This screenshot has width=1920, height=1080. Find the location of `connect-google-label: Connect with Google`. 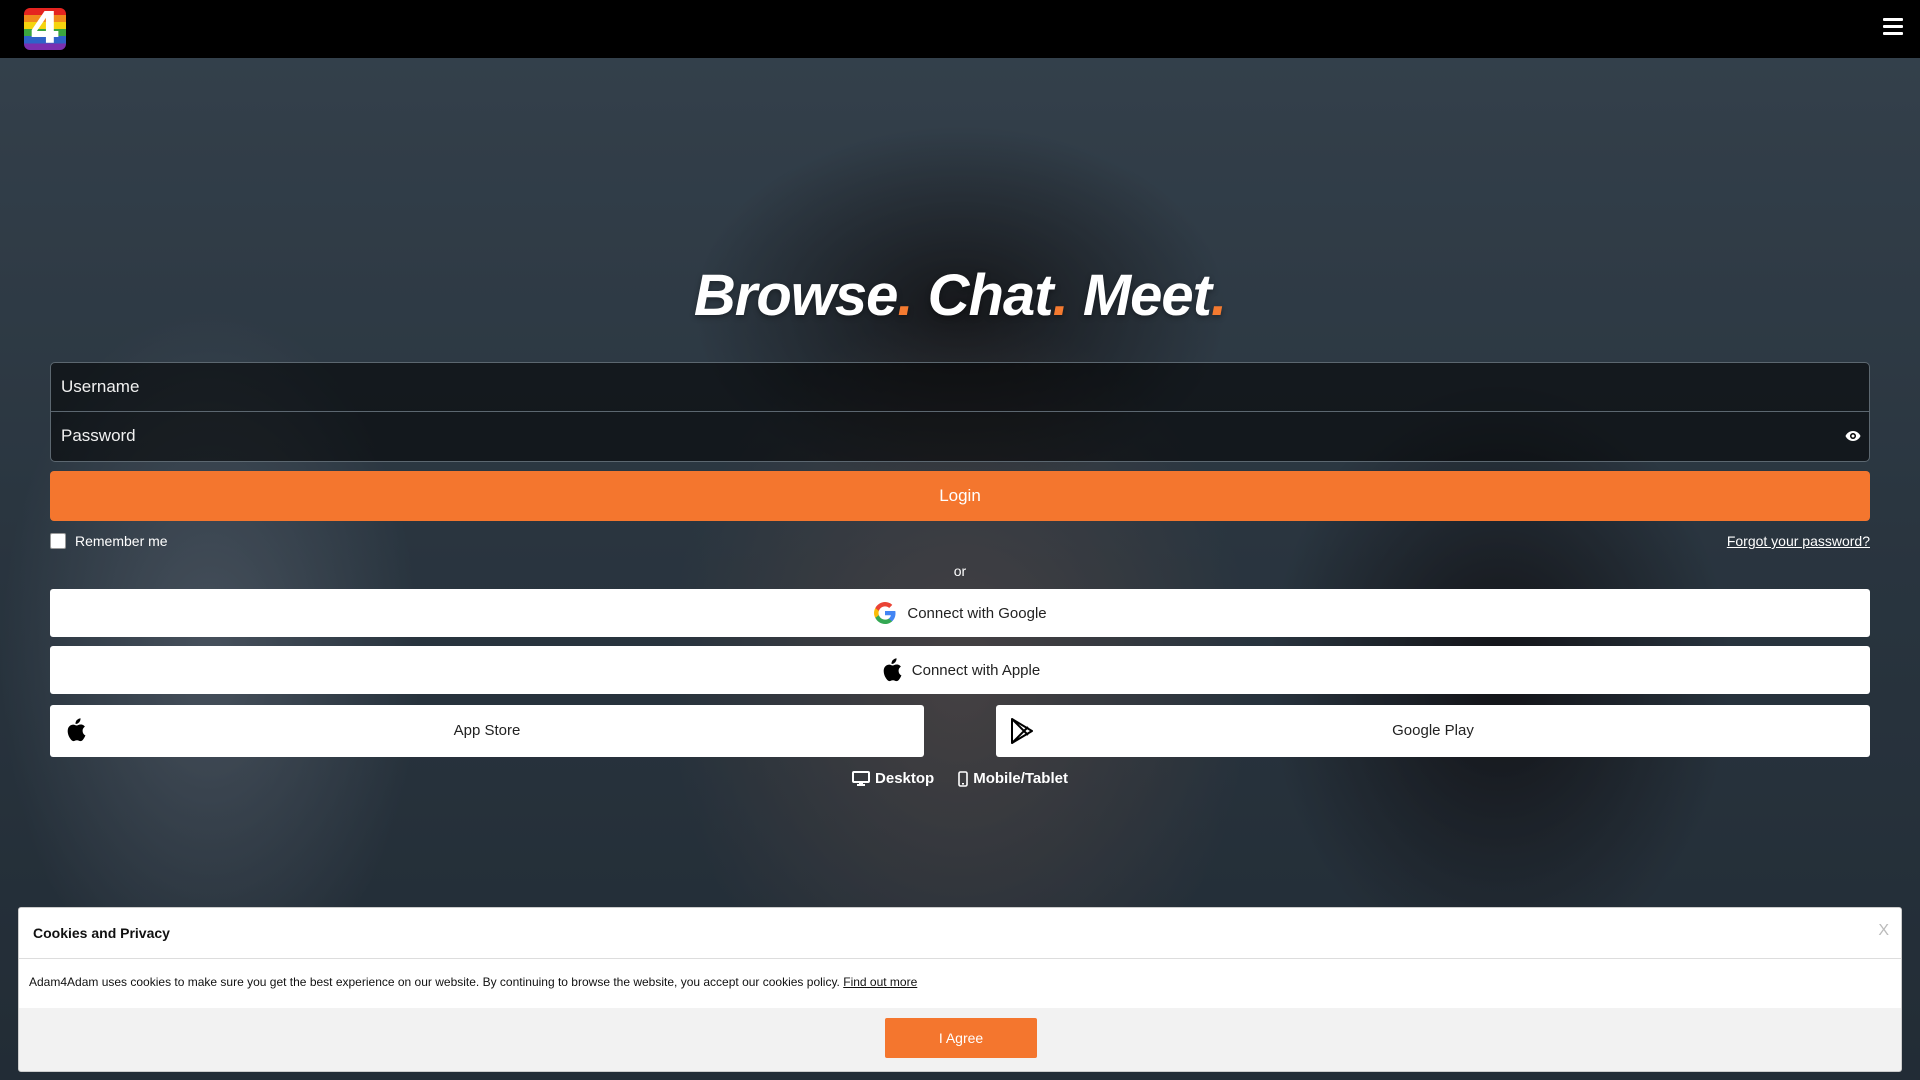

connect-google-label: Connect with Google is located at coordinates (977, 613).